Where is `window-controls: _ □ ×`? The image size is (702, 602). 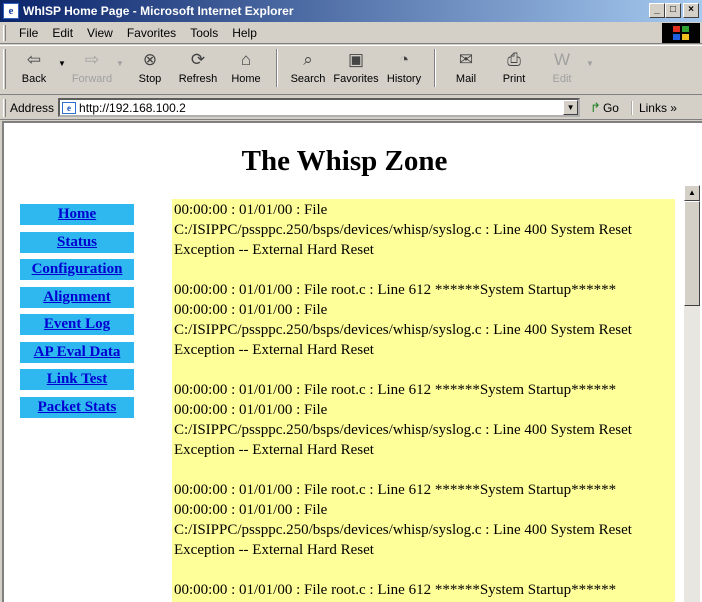 window-controls: _ □ × is located at coordinates (674, 10).